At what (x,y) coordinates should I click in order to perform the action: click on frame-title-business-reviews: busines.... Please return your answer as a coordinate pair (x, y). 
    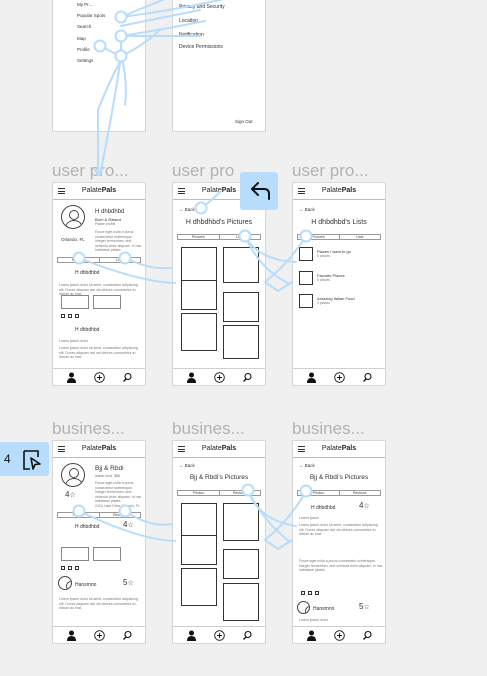
    Looking at the image, I should click on (328, 428).